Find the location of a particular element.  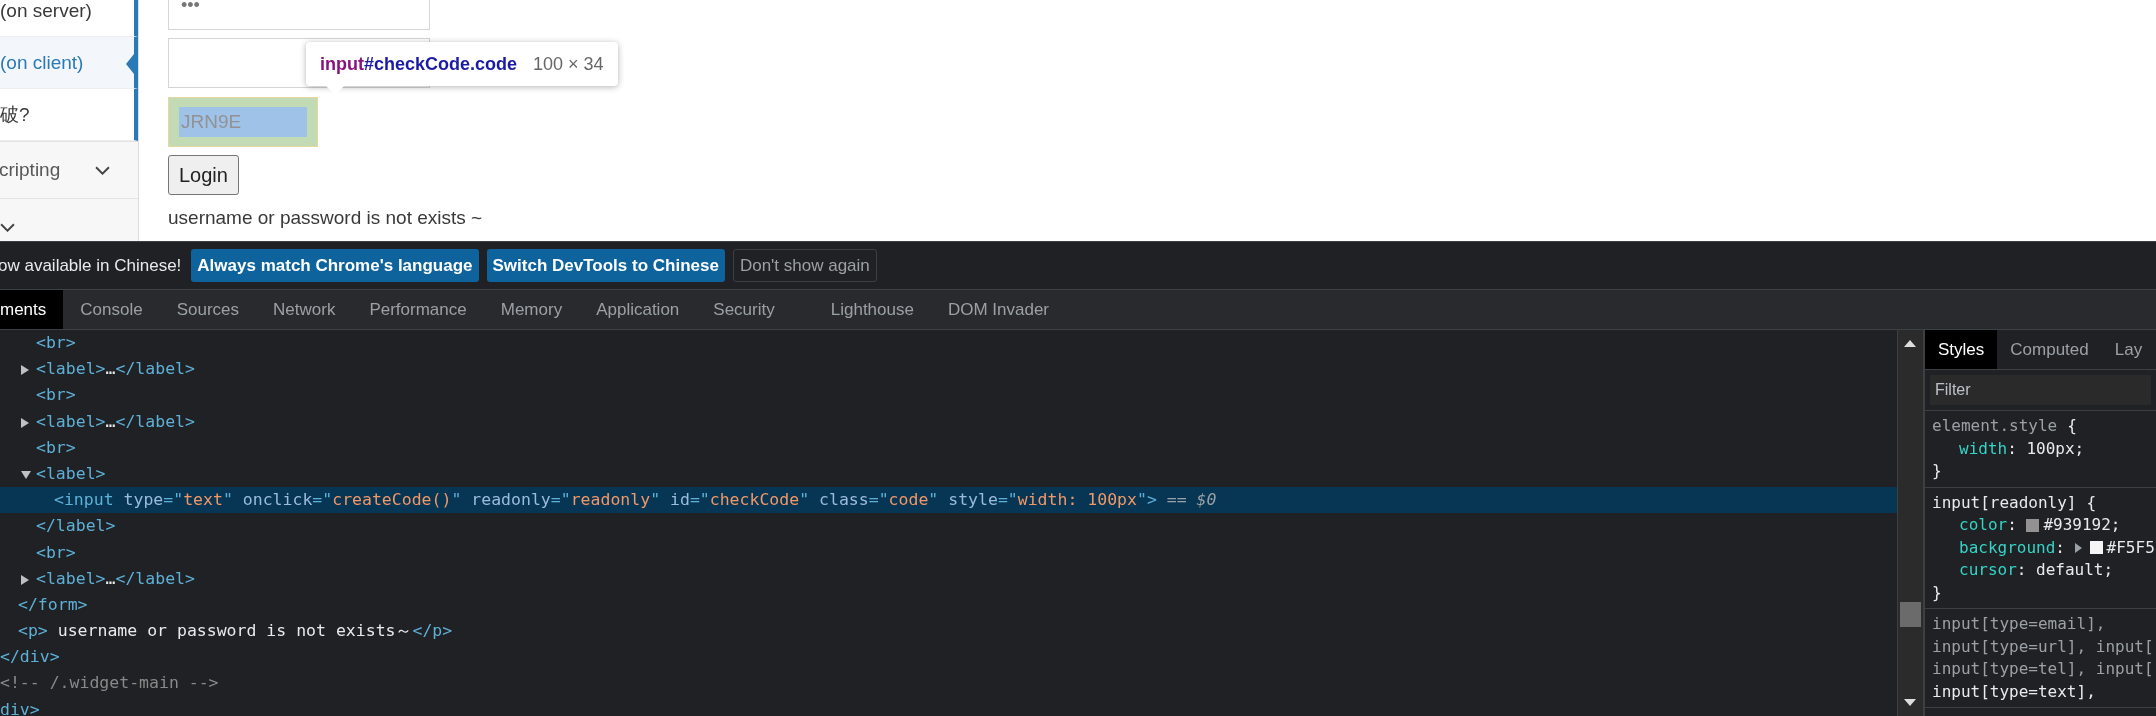

login-button: Login is located at coordinates (203, 175).